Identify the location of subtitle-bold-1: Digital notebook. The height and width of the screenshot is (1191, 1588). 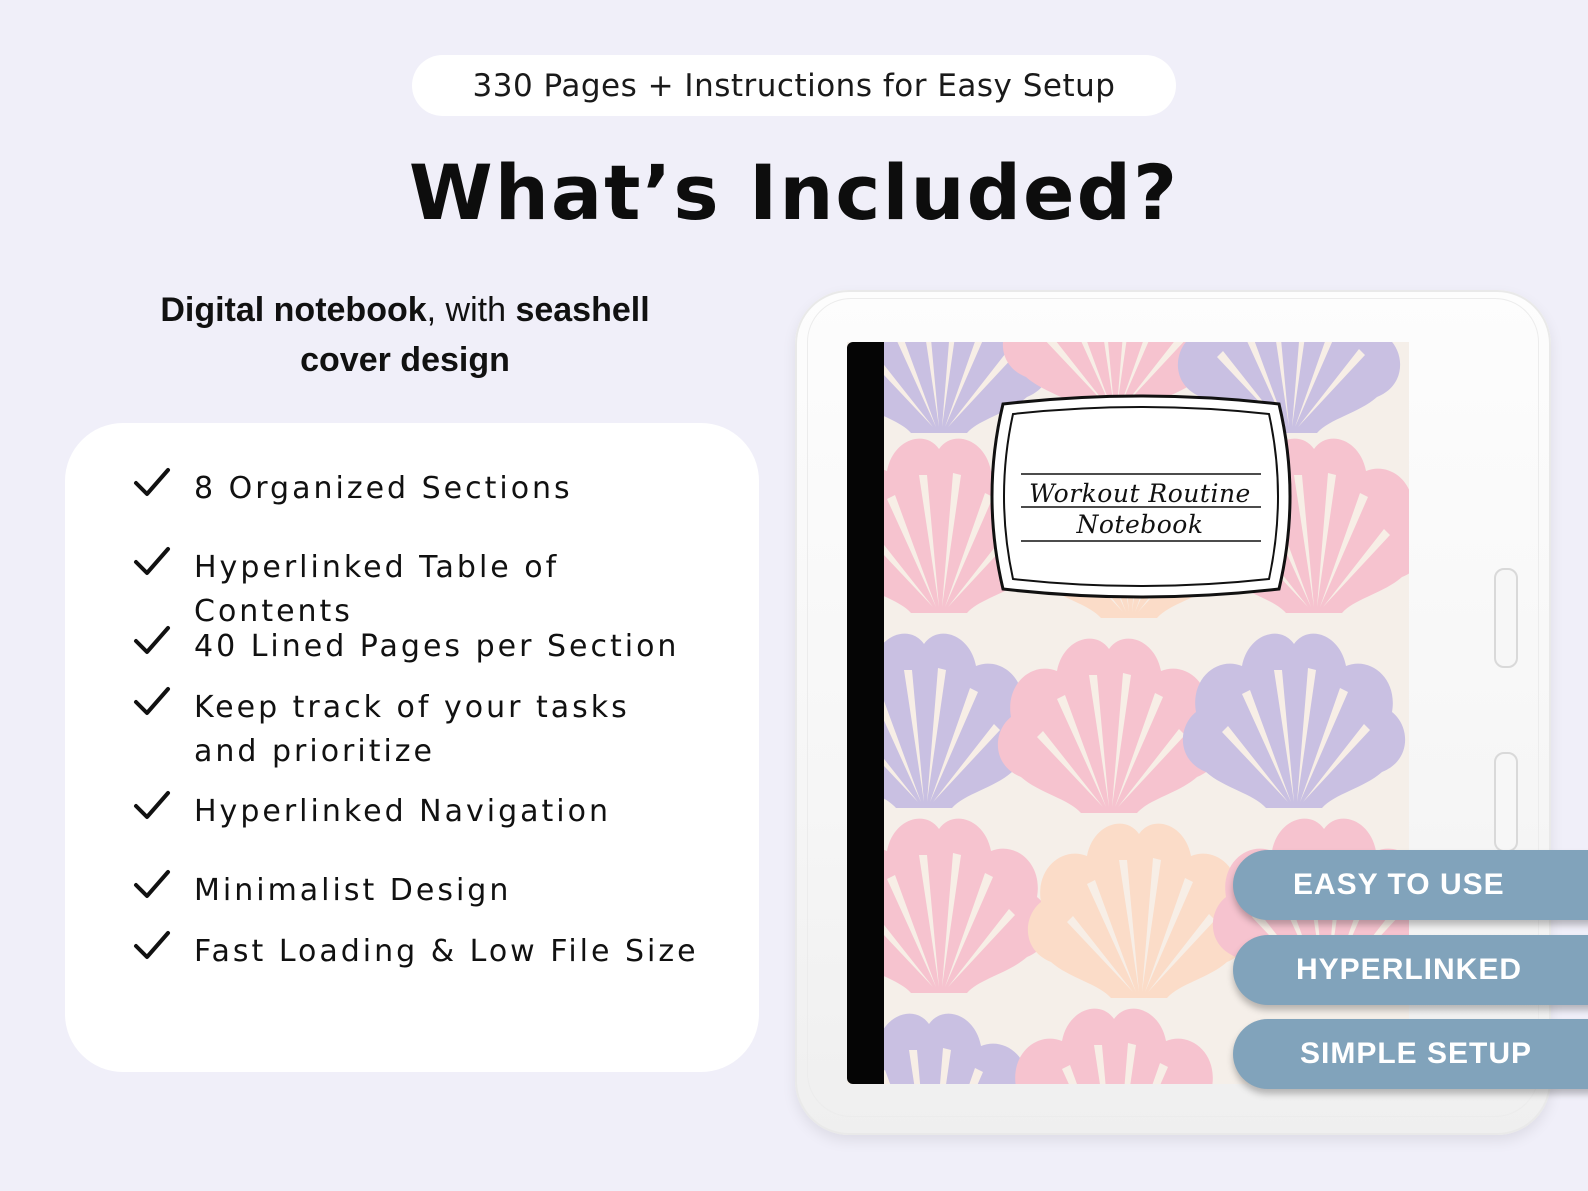
(293, 310).